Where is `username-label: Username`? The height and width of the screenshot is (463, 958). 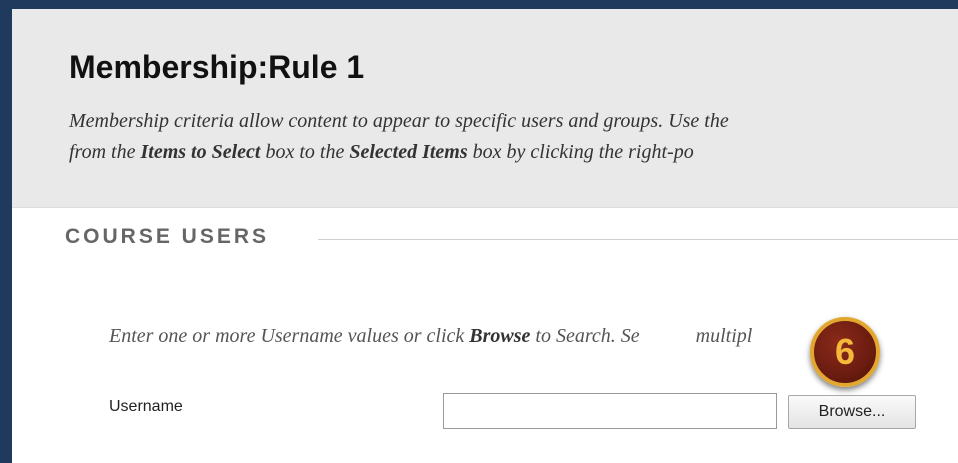 username-label: Username is located at coordinates (146, 406).